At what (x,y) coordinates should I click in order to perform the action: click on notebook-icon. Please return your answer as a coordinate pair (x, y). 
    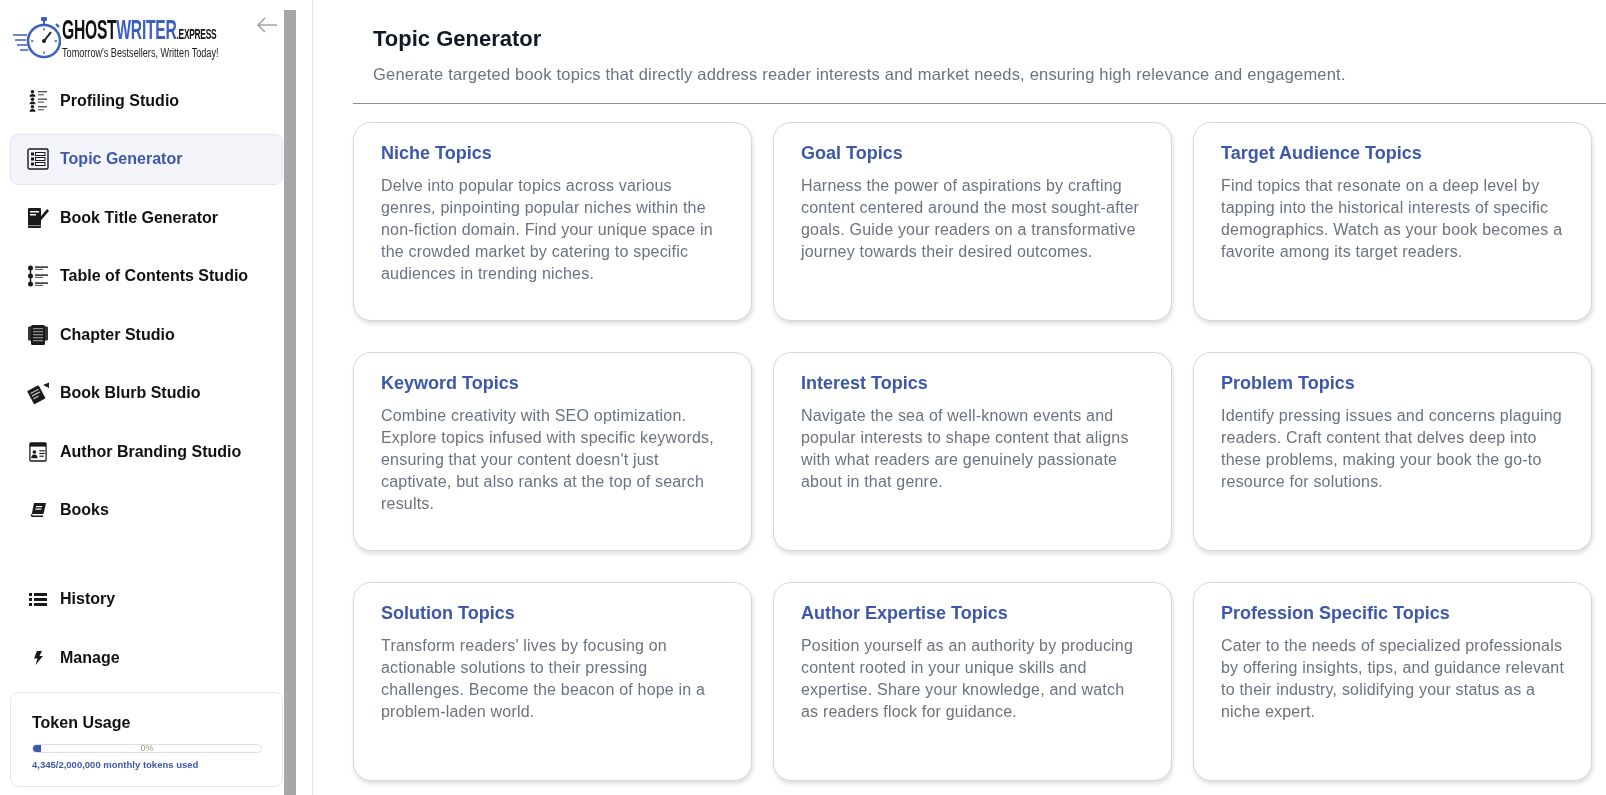
    Looking at the image, I should click on (38, 334).